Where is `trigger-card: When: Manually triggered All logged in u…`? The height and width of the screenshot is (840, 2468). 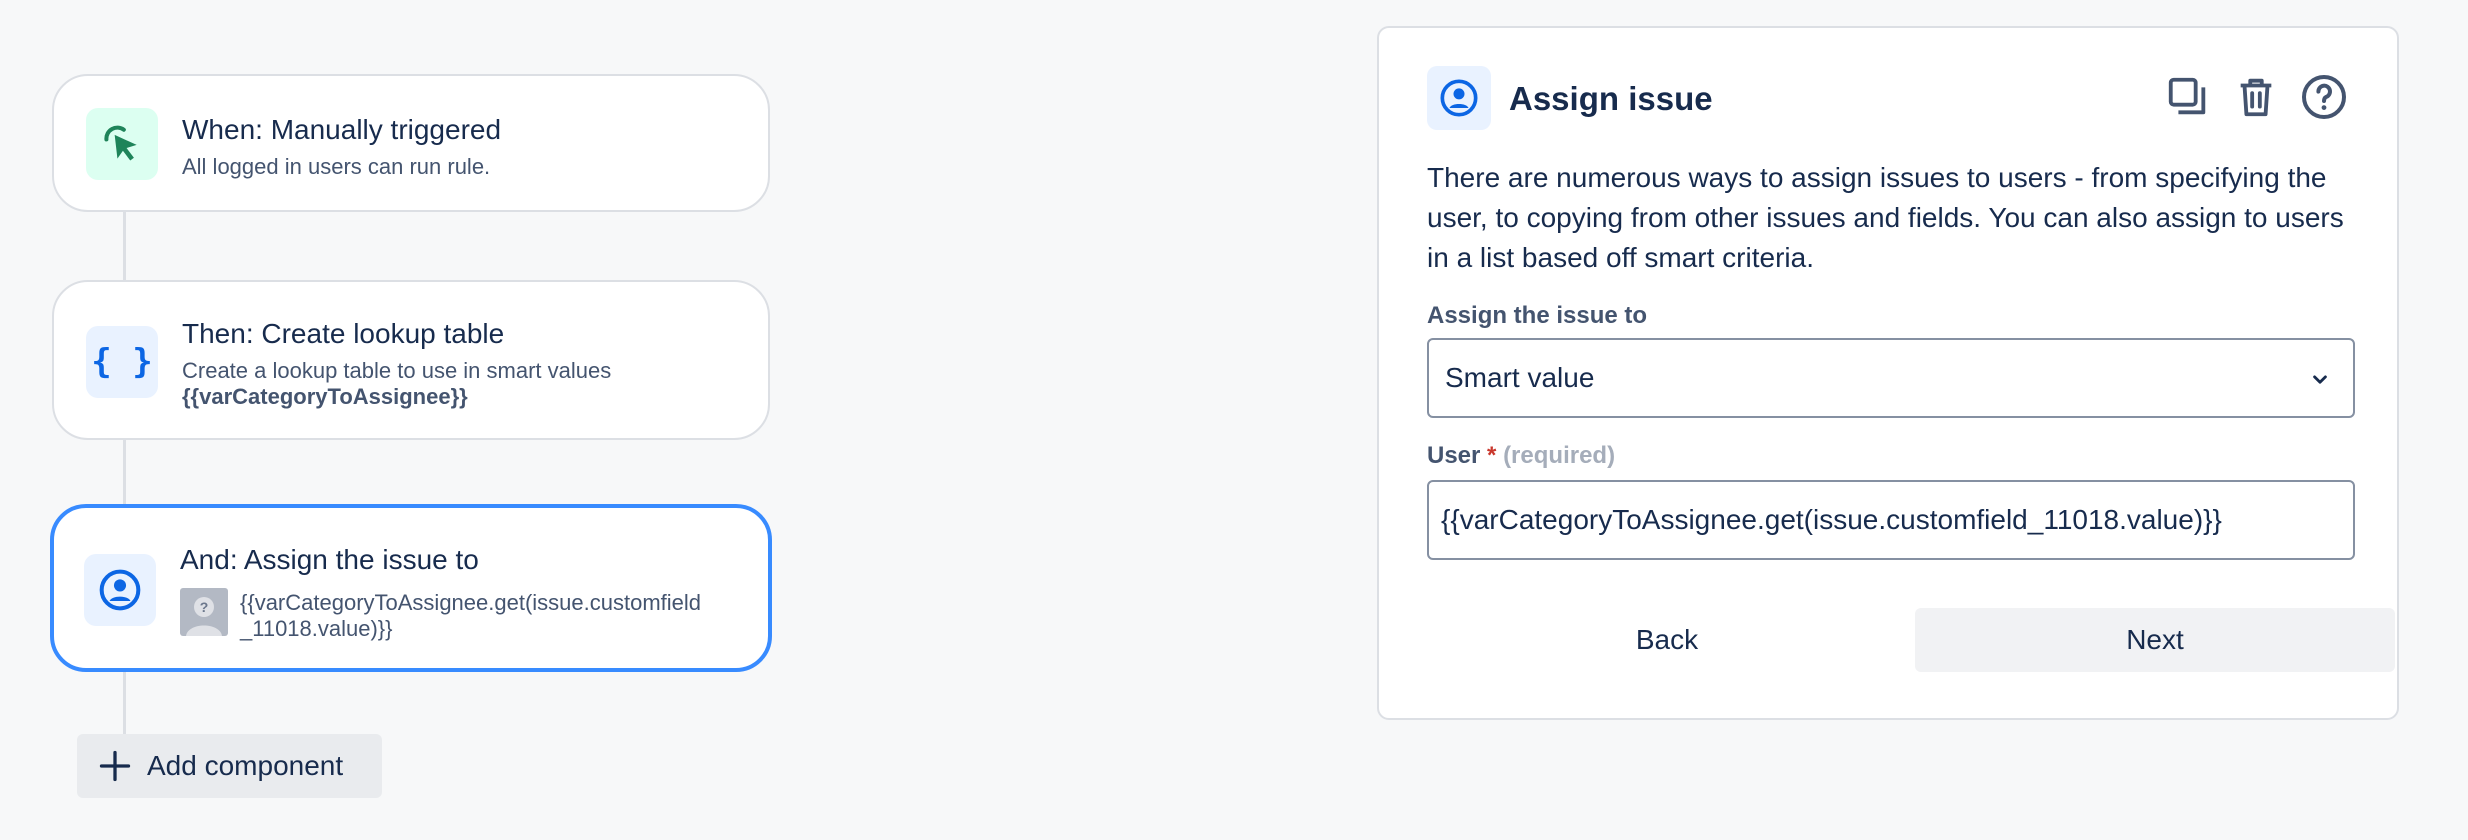 trigger-card: When: Manually triggered All logged in u… is located at coordinates (411, 143).